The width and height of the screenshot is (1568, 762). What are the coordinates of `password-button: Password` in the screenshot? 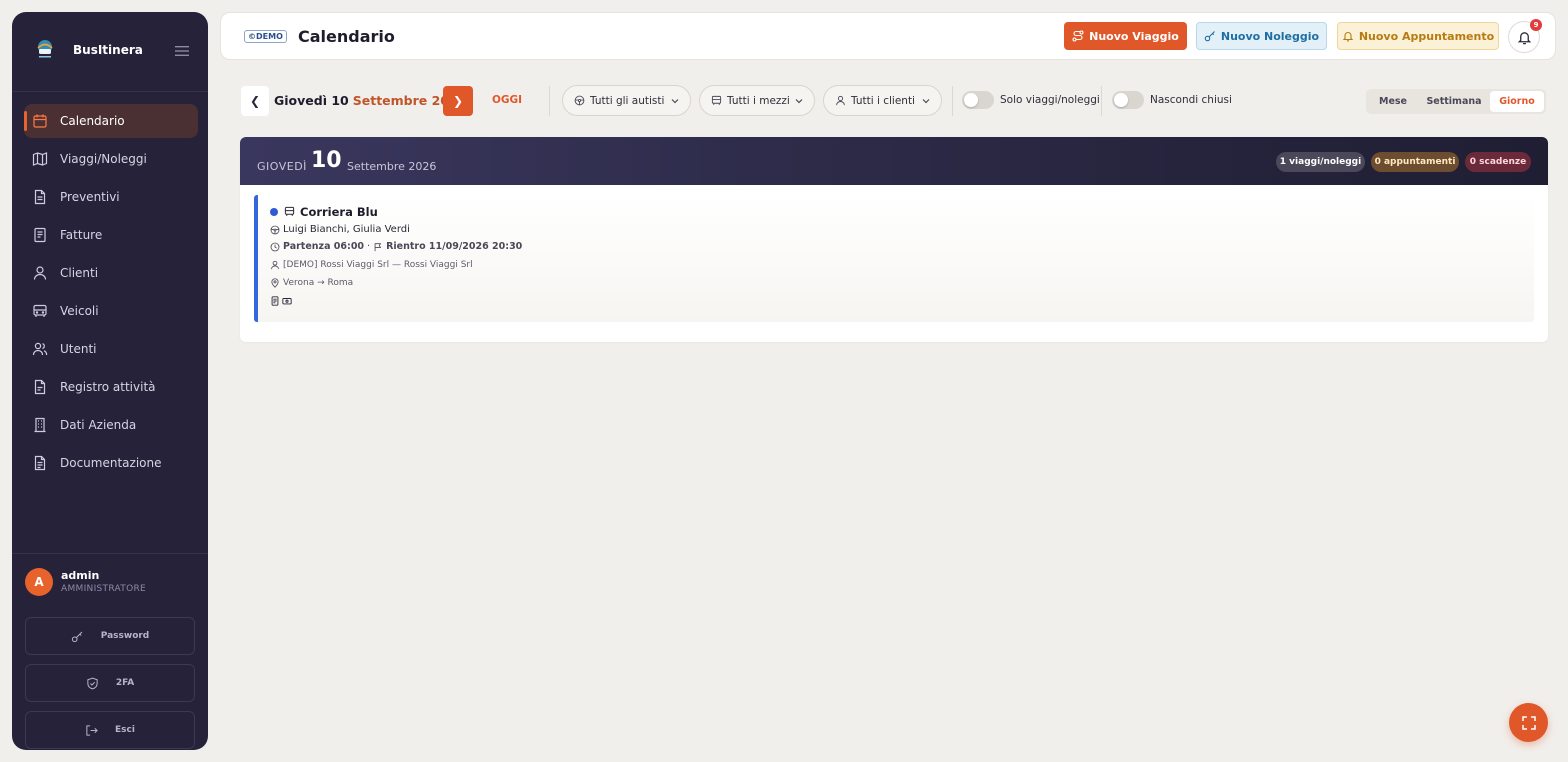 It's located at (110, 636).